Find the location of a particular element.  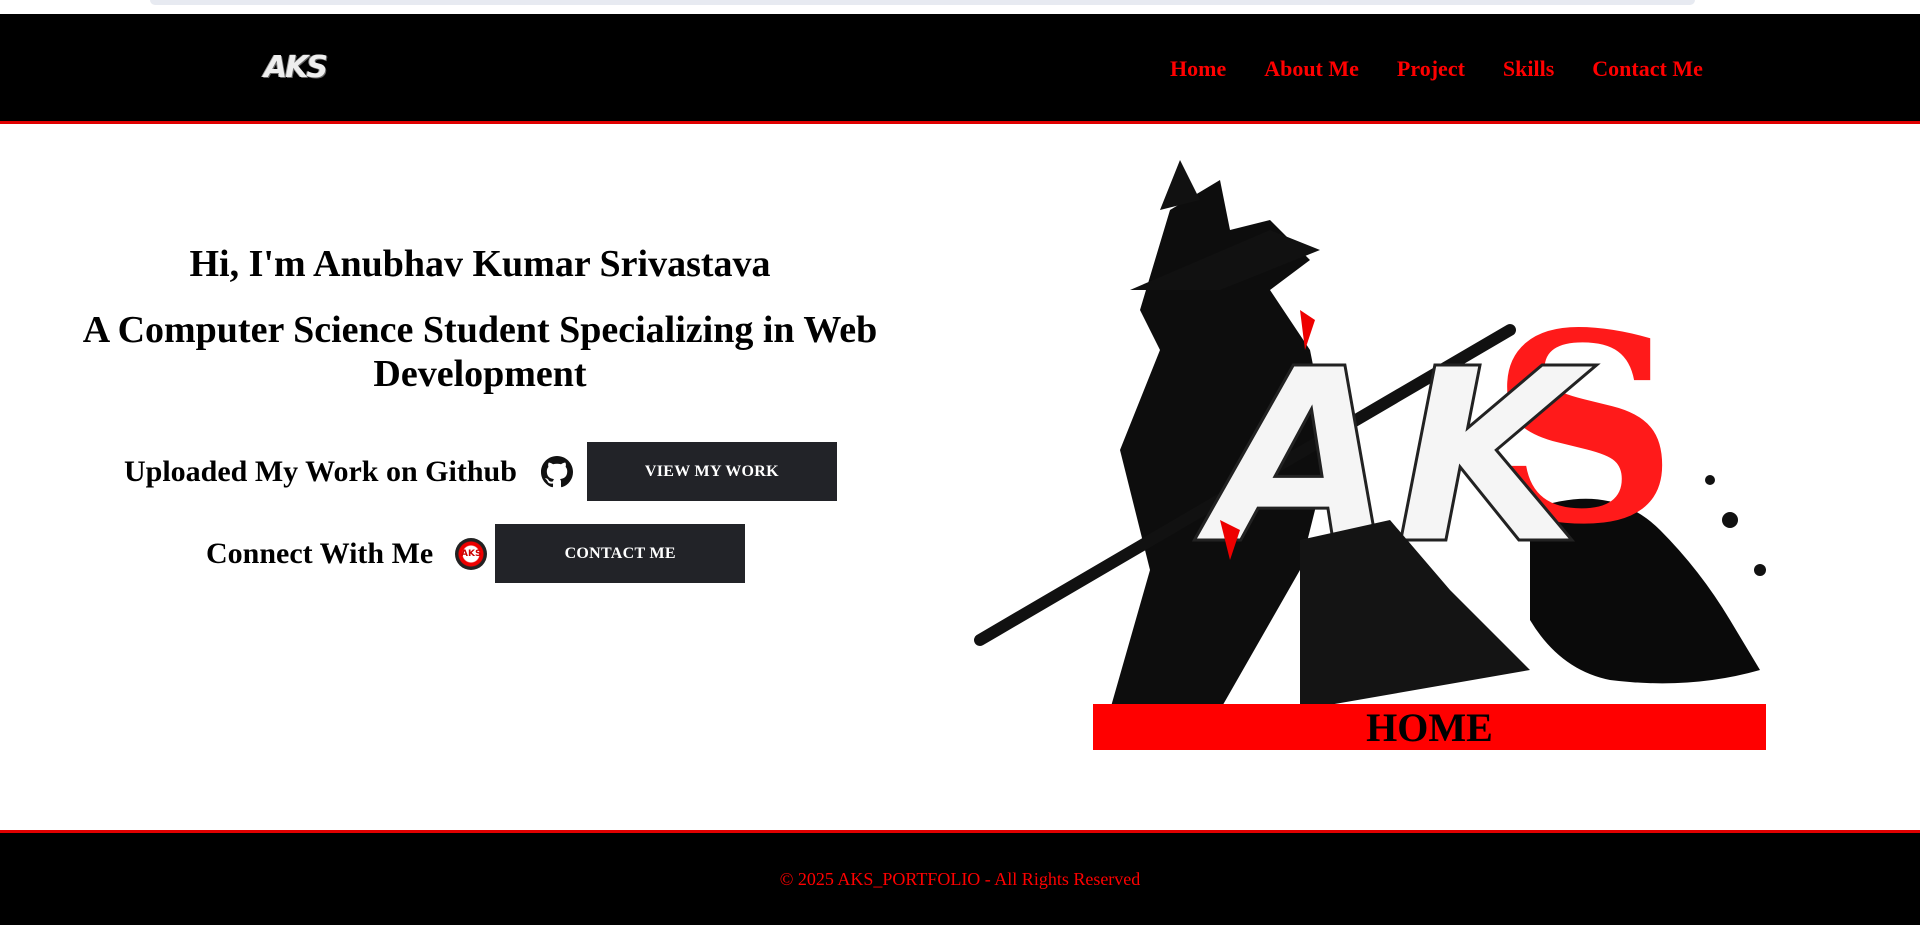

hero-greeting: Hi, I'm Anubhav Kumar Srivastava is located at coordinates (480, 264).